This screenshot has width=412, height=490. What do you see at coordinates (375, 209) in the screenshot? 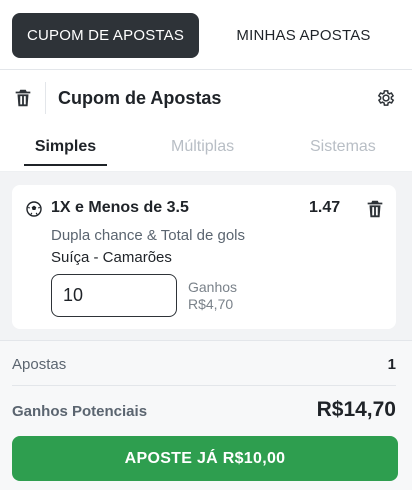
I see `remove-bet-trash-icon` at bounding box center [375, 209].